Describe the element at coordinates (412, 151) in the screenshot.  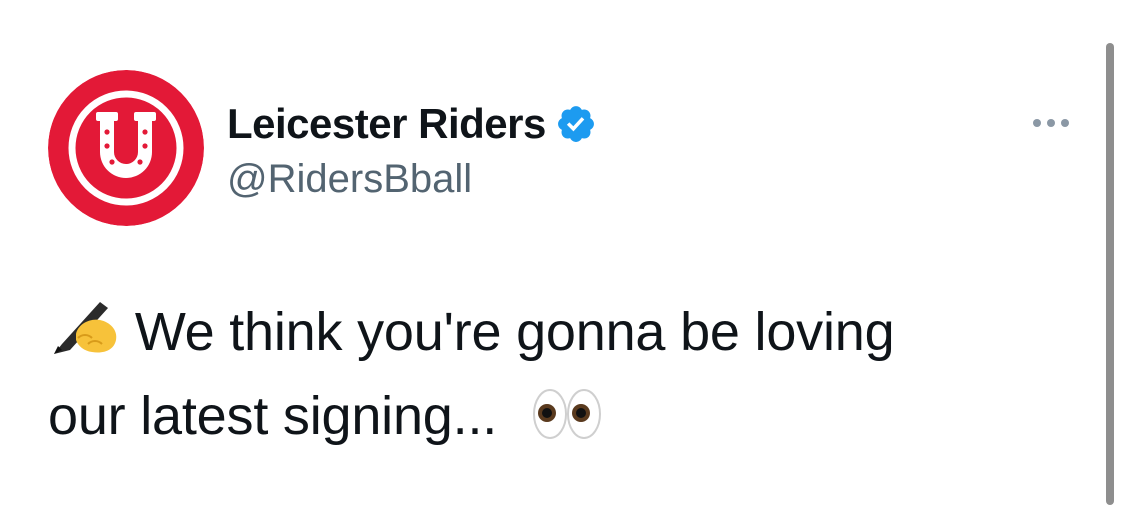
I see `author-block: Leicester Riders @RidersBball` at that location.